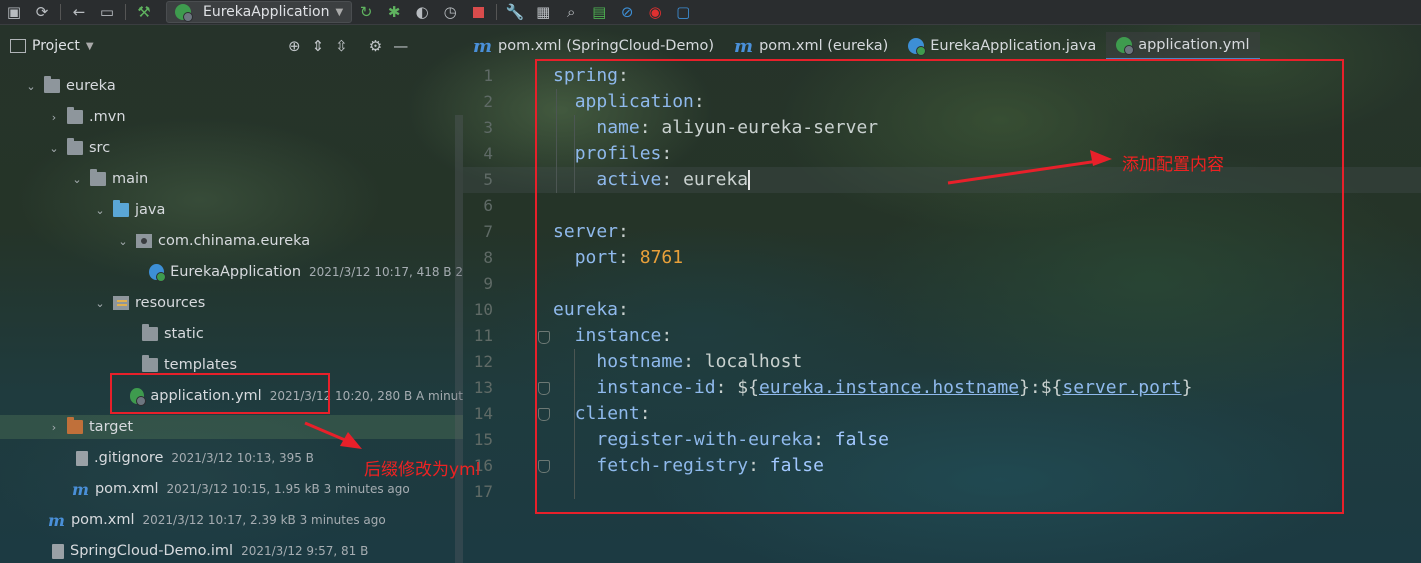 The height and width of the screenshot is (563, 1421). What do you see at coordinates (366, 12) in the screenshot?
I see `rerun-icon: ↻` at bounding box center [366, 12].